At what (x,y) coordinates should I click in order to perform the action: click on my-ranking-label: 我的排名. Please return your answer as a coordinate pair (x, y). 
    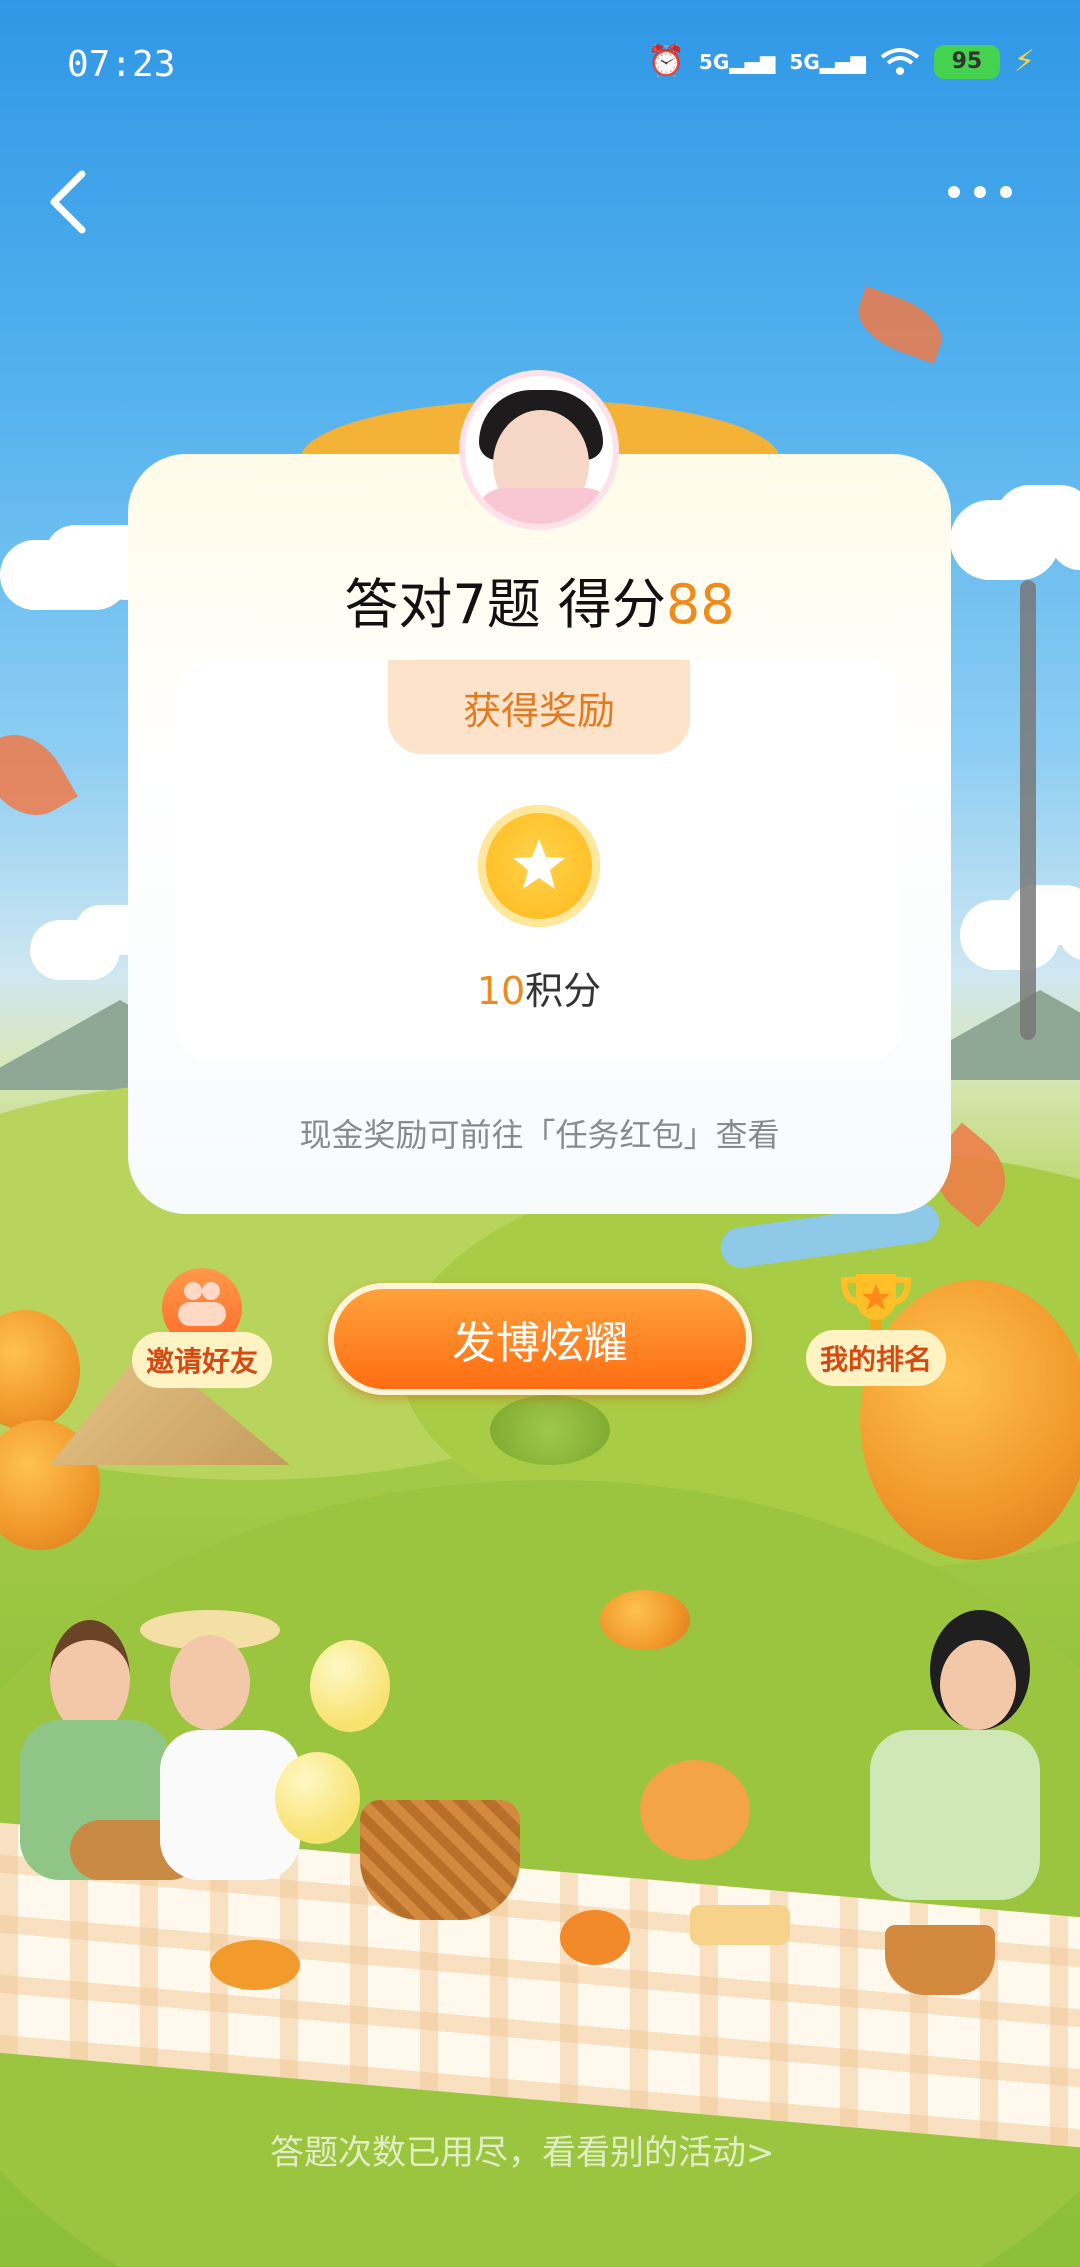
    Looking at the image, I should click on (876, 1358).